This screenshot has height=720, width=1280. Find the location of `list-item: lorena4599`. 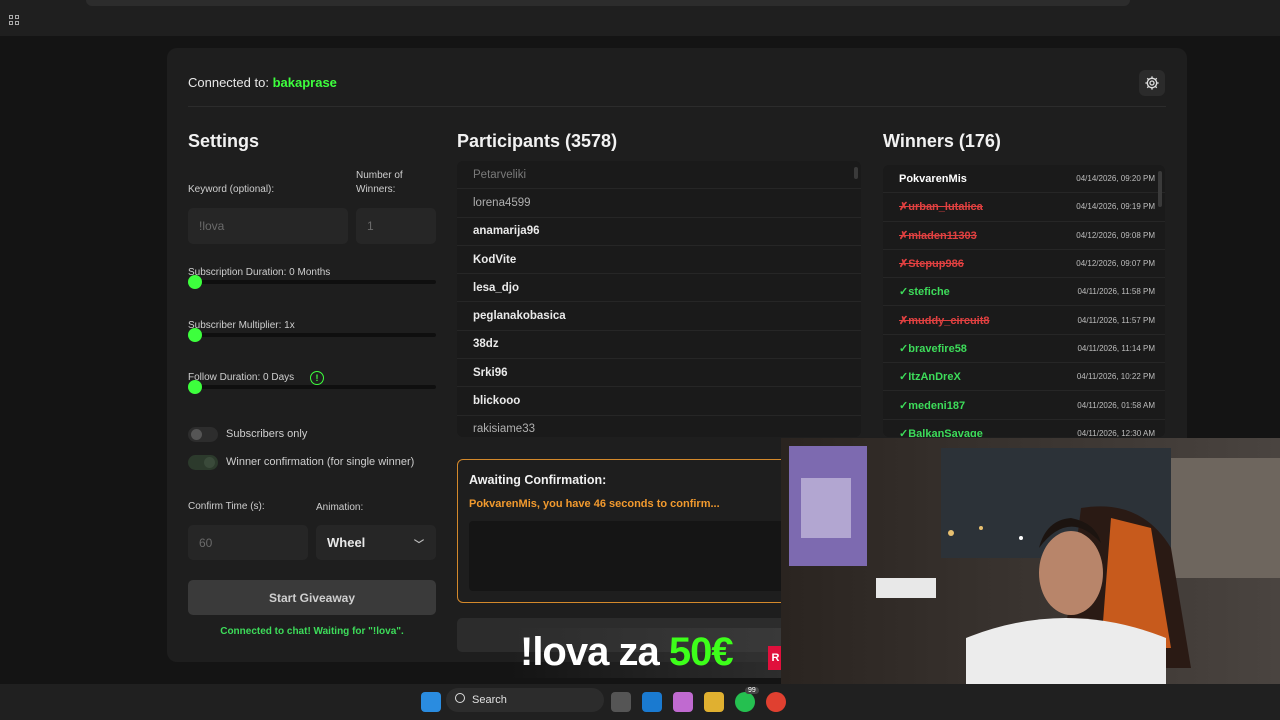

list-item: lorena4599 is located at coordinates (659, 203).